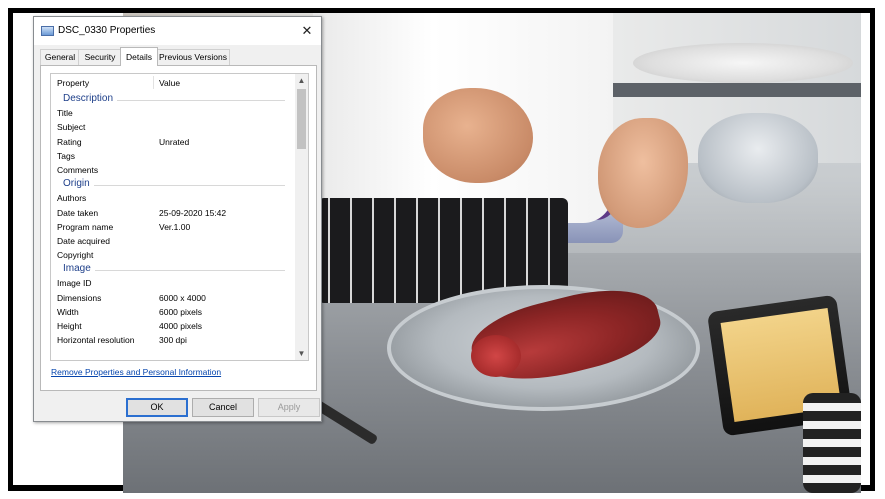 This screenshot has width=885, height=499. Describe the element at coordinates (173, 127) in the screenshot. I see `list-item: Subject` at that location.